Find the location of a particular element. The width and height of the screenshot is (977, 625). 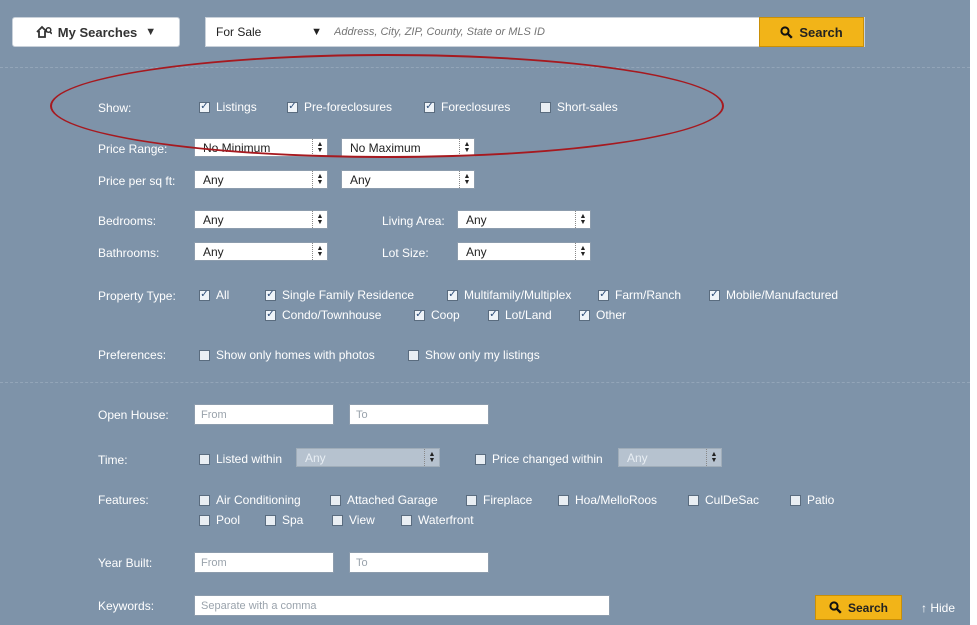

time-label: Time: is located at coordinates (113, 460).